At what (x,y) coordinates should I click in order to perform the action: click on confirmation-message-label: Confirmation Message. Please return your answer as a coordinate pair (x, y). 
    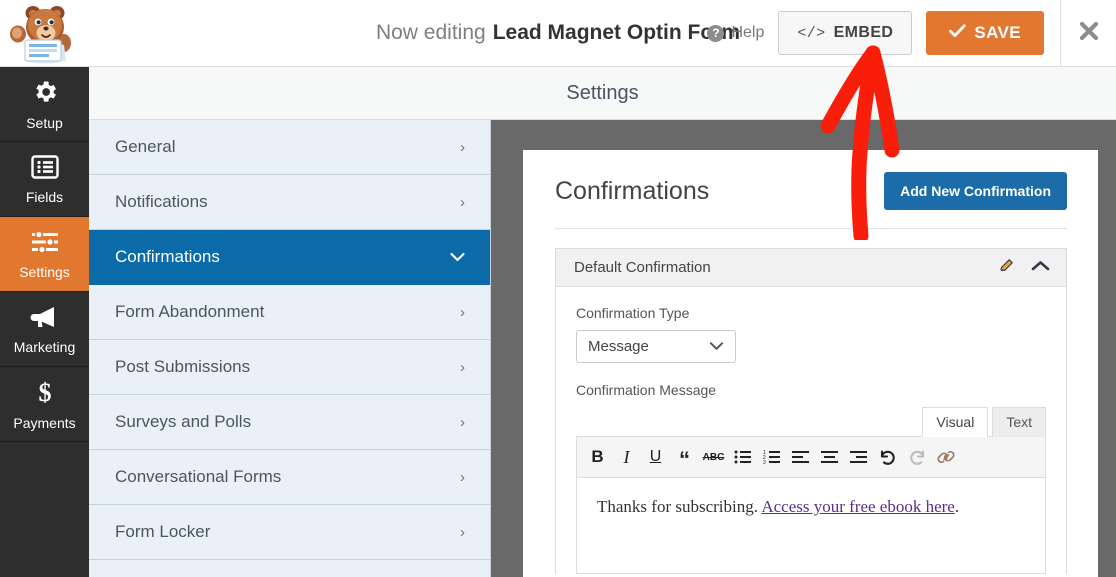
    Looking at the image, I should click on (646, 390).